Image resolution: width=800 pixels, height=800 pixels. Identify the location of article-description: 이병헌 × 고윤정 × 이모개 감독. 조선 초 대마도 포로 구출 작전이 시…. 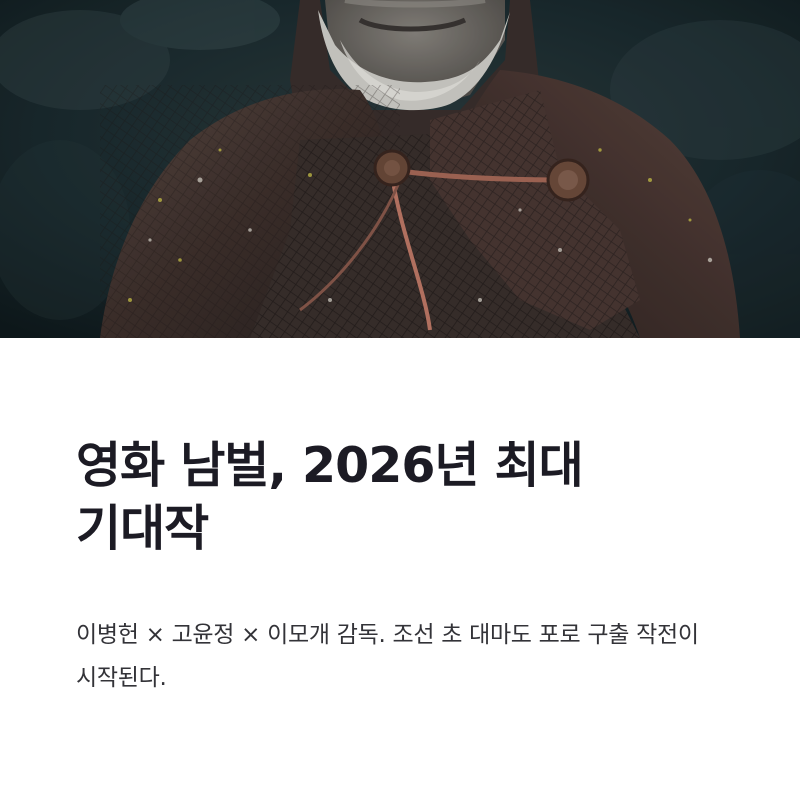
(387, 656).